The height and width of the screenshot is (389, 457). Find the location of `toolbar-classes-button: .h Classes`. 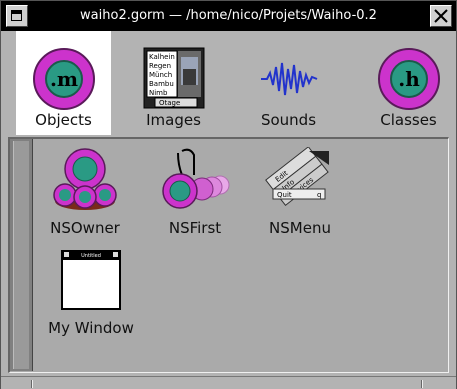

toolbar-classes-button: .h Classes is located at coordinates (408, 83).